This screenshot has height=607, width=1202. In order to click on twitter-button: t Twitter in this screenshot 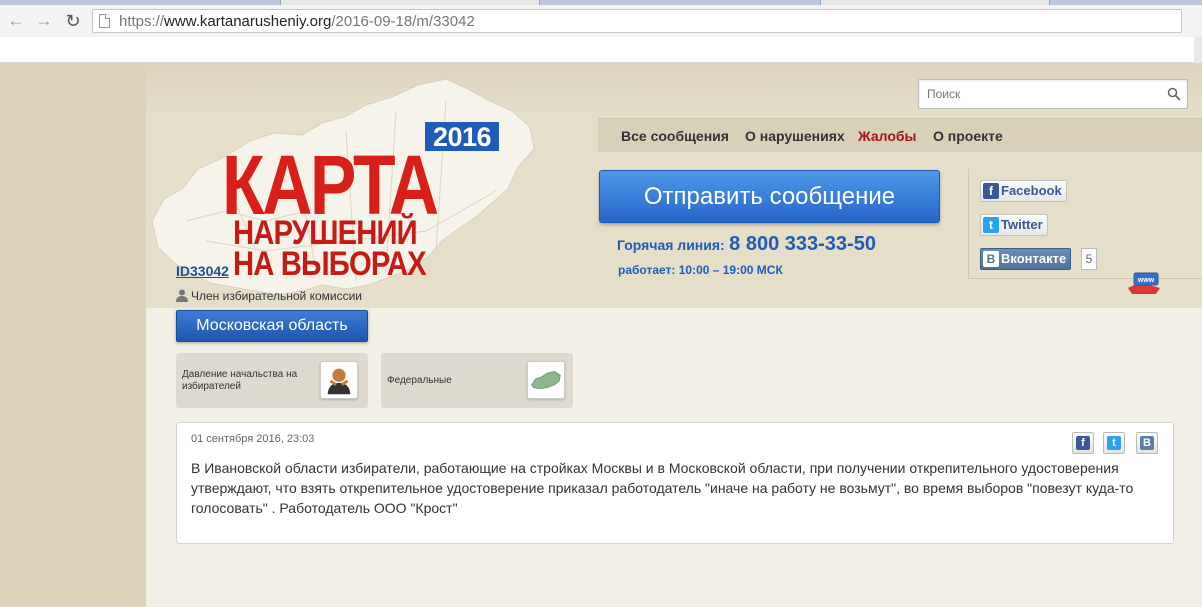, I will do `click(1014, 225)`.